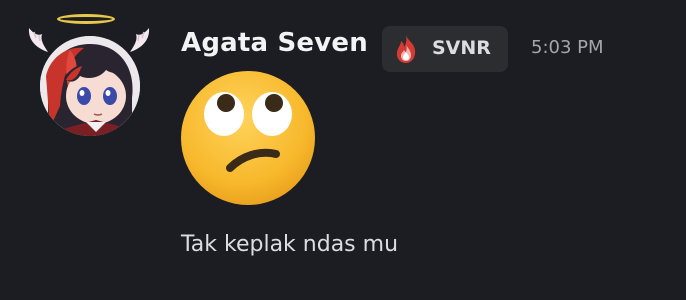 This screenshot has width=686, height=300. I want to click on message-text: Tak keplak ndas mu, so click(290, 244).